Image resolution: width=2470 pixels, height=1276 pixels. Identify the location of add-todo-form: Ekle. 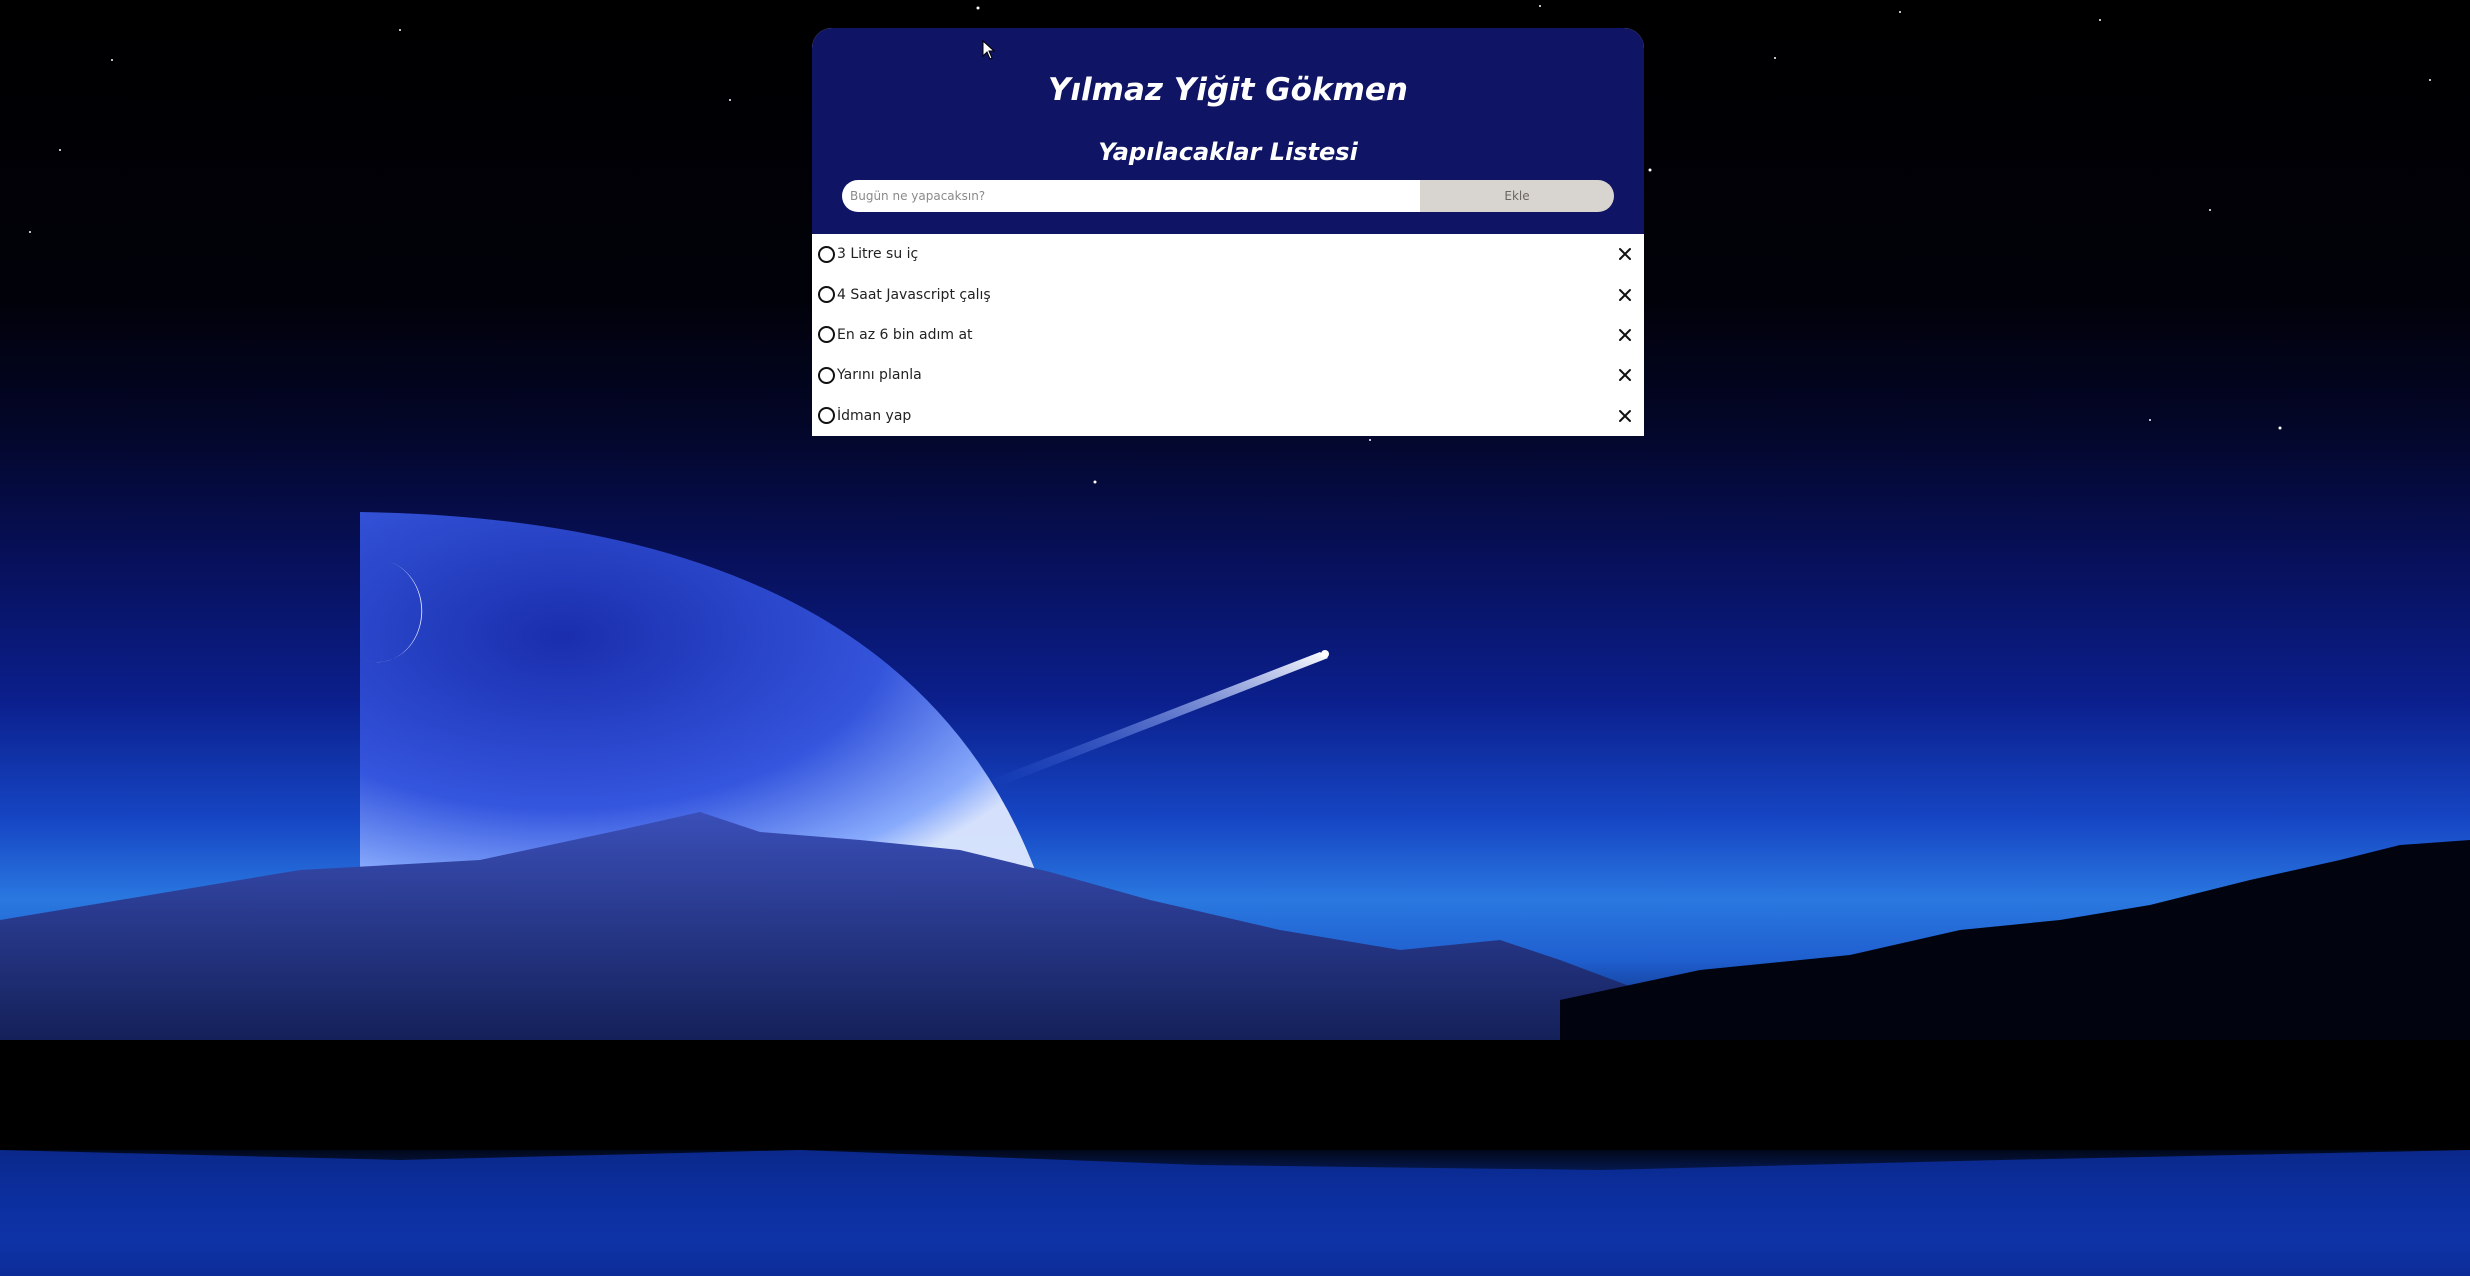
(1228, 196).